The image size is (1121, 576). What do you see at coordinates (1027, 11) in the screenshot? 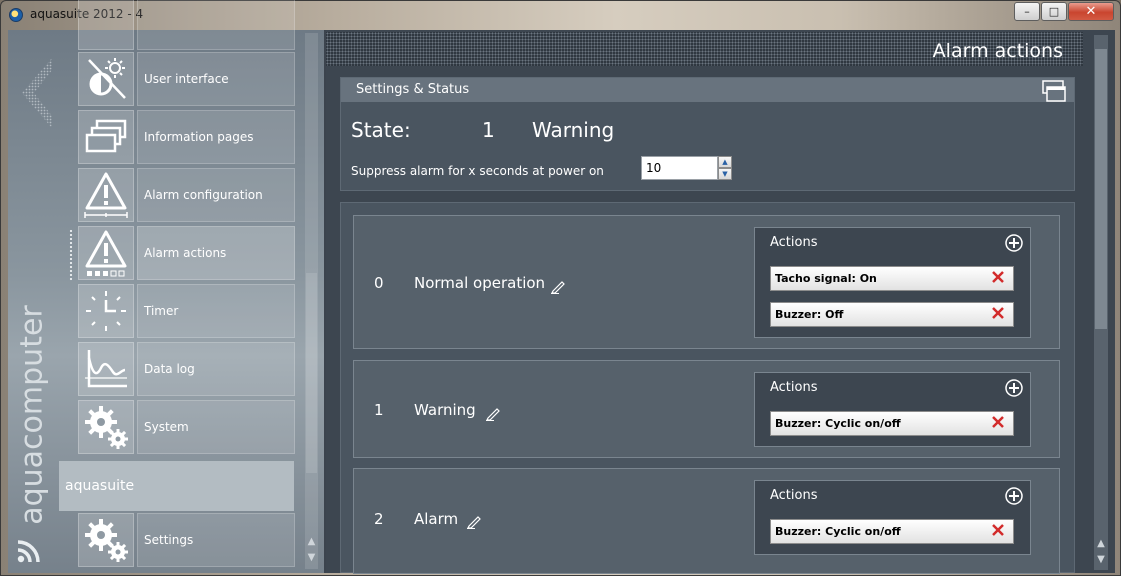
I see `minimize-button: –` at bounding box center [1027, 11].